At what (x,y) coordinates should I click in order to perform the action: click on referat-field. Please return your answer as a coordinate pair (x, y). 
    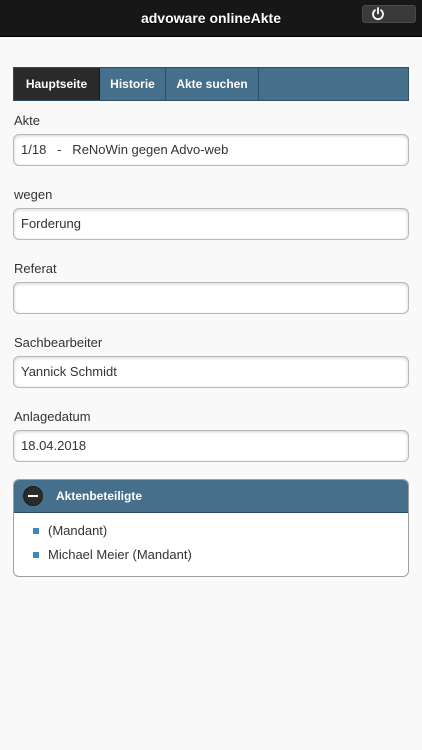
    Looking at the image, I should click on (211, 298).